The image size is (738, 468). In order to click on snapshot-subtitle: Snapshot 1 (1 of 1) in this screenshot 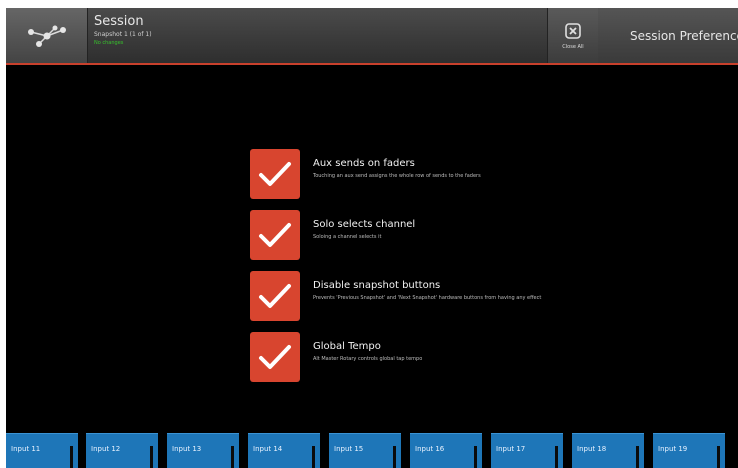, I will do `click(123, 34)`.